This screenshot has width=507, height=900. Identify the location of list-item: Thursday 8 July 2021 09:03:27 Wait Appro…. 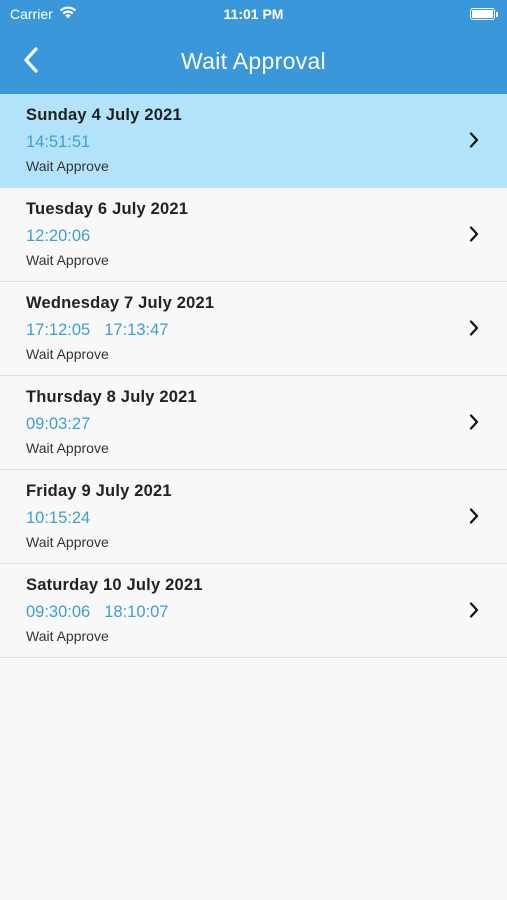
(253, 423).